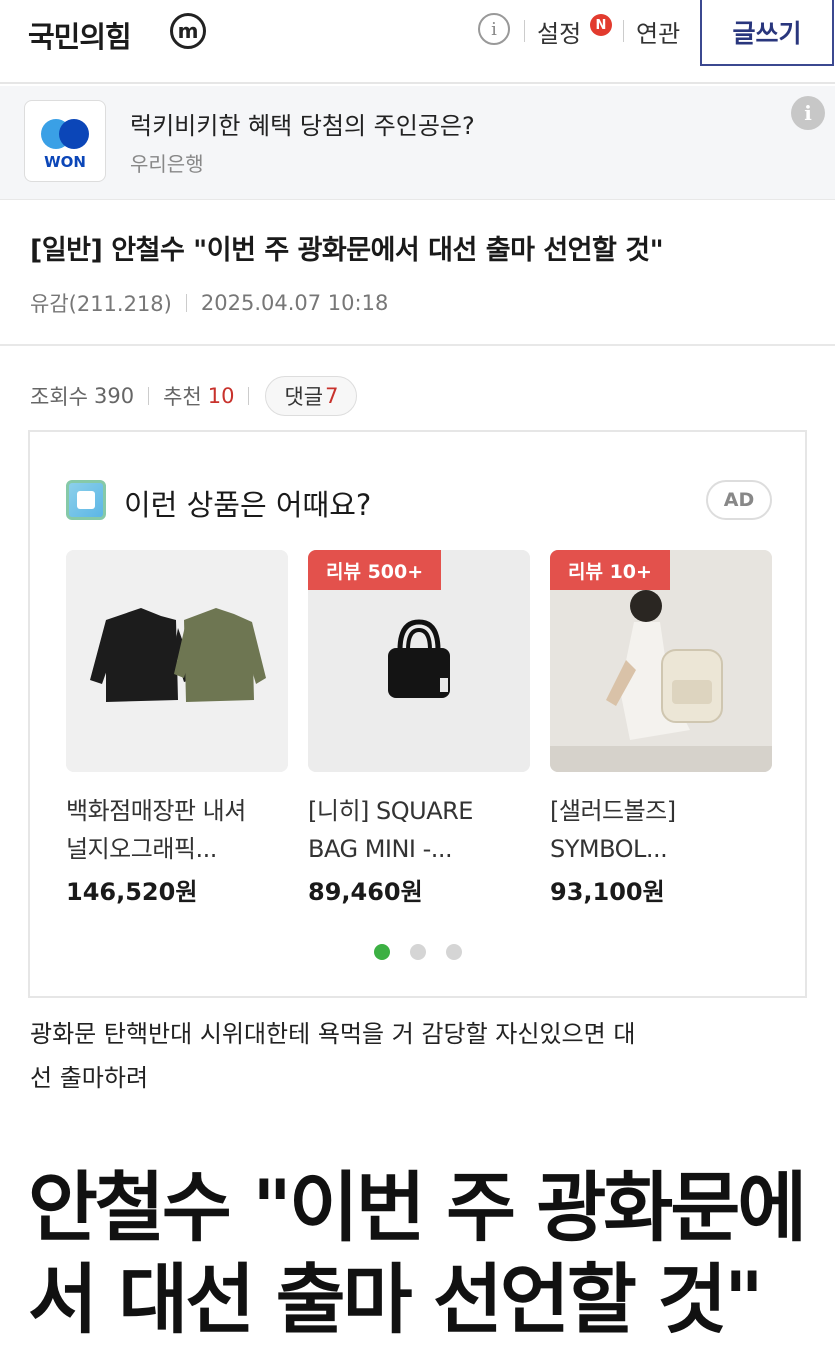 Image resolution: width=835 pixels, height=1365 pixels. I want to click on post-meta: 유감(211.218) 2025.04.07 10:18, so click(209, 303).